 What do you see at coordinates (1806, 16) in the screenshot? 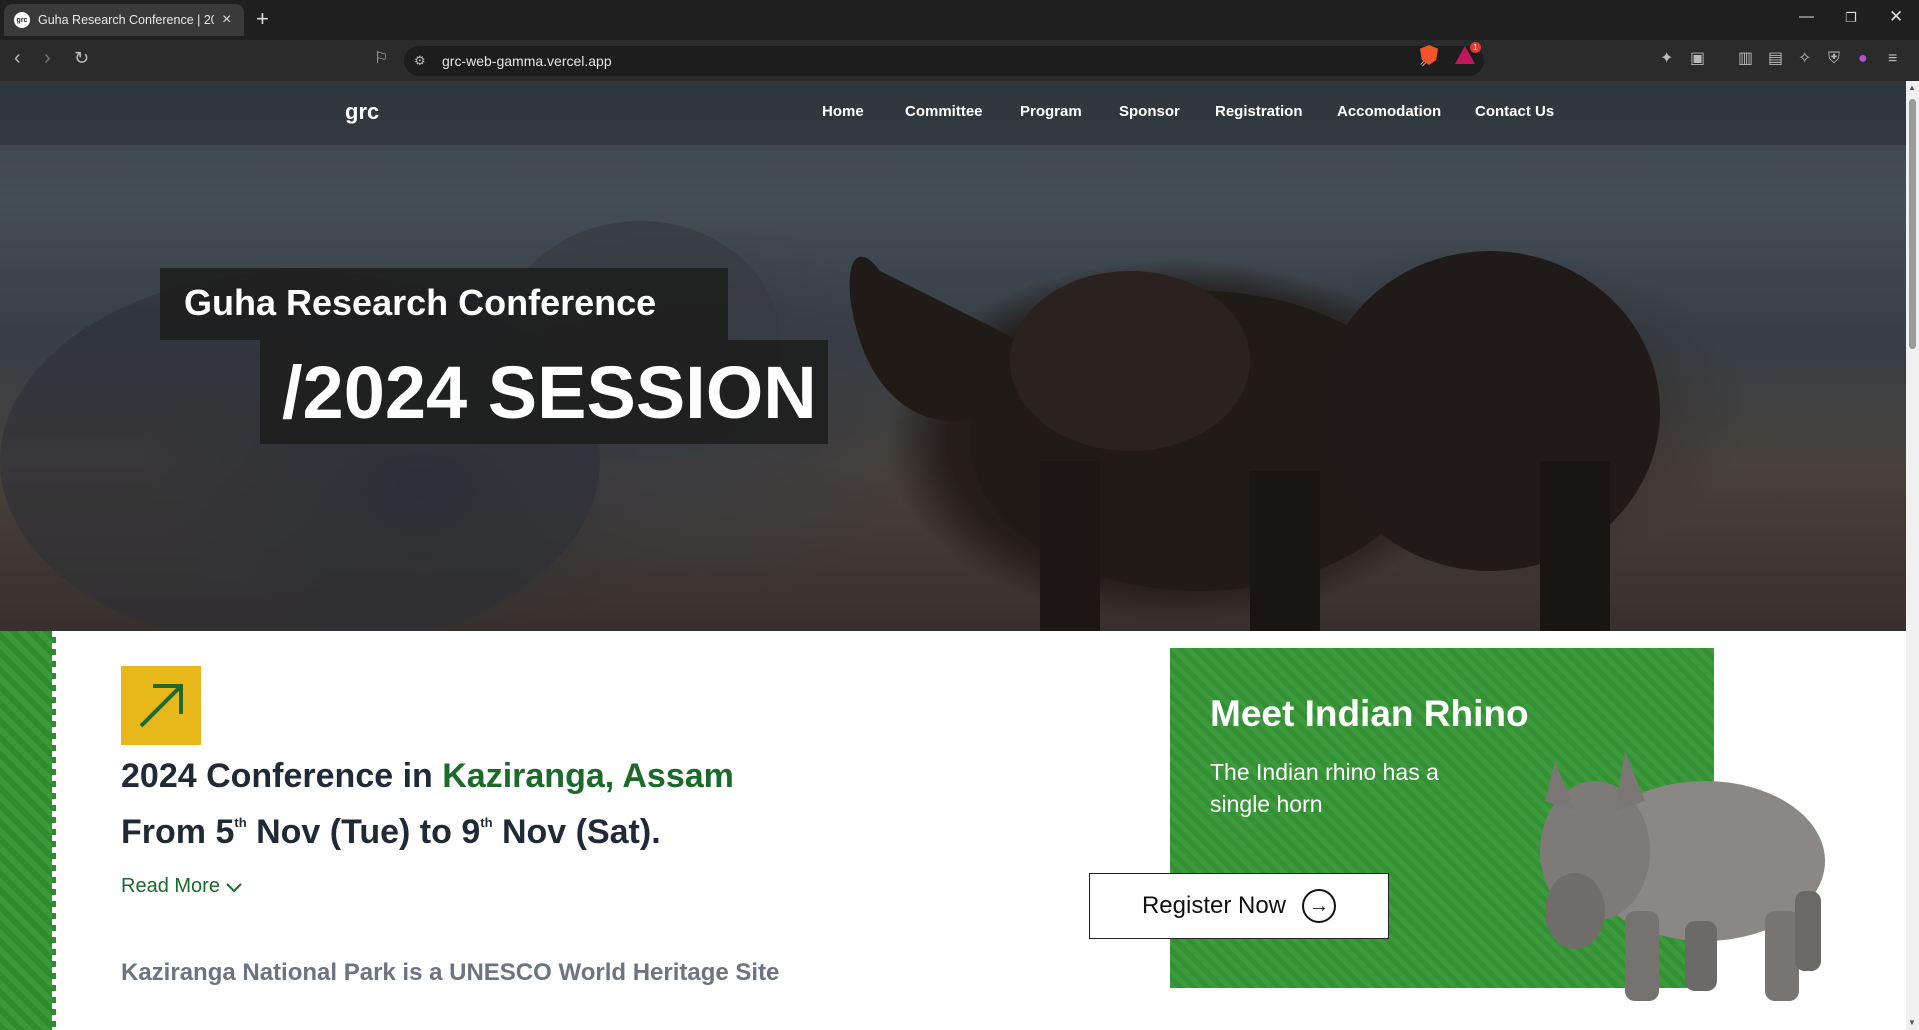
I see `minimize-icon: —` at bounding box center [1806, 16].